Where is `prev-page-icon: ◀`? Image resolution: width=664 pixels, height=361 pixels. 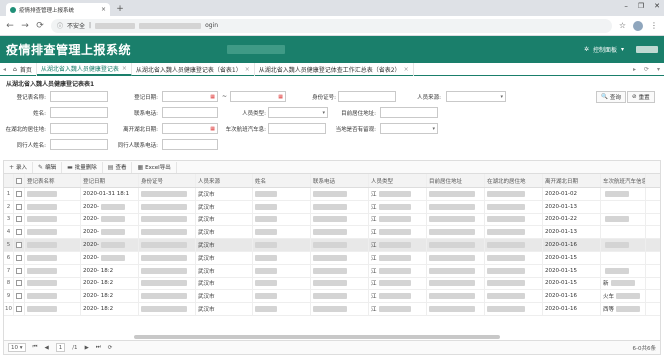
prev-page-icon: ◀ is located at coordinates (46, 348).